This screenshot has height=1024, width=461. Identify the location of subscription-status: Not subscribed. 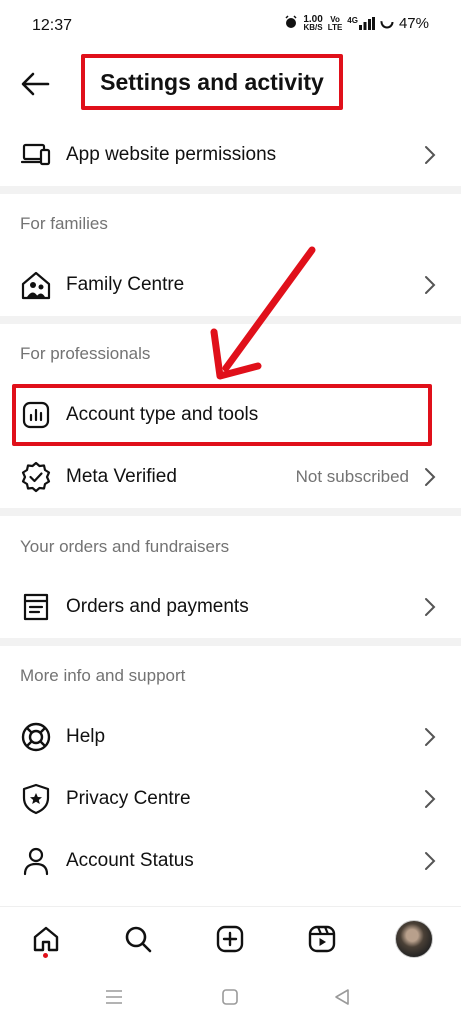
(352, 476).